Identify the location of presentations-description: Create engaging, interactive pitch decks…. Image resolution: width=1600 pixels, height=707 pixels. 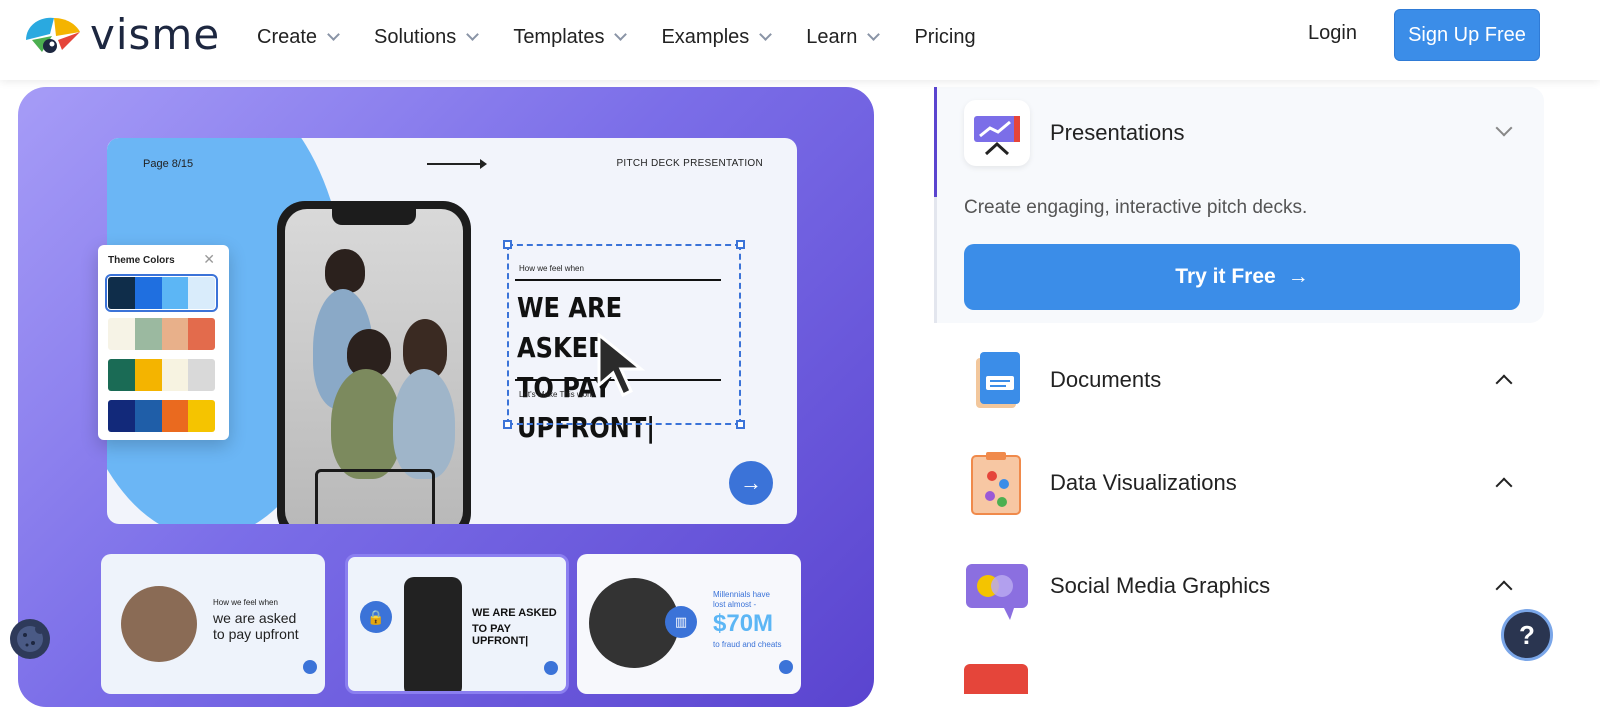
(1136, 207).